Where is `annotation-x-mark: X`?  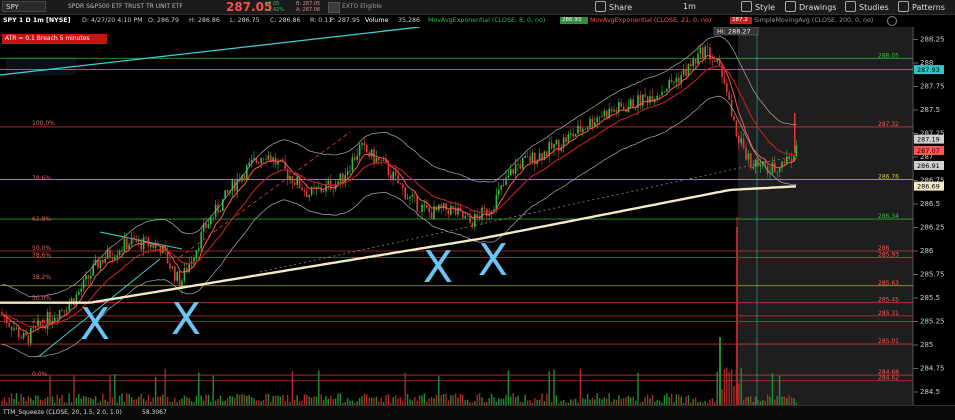 annotation-x-mark: X is located at coordinates (95, 324).